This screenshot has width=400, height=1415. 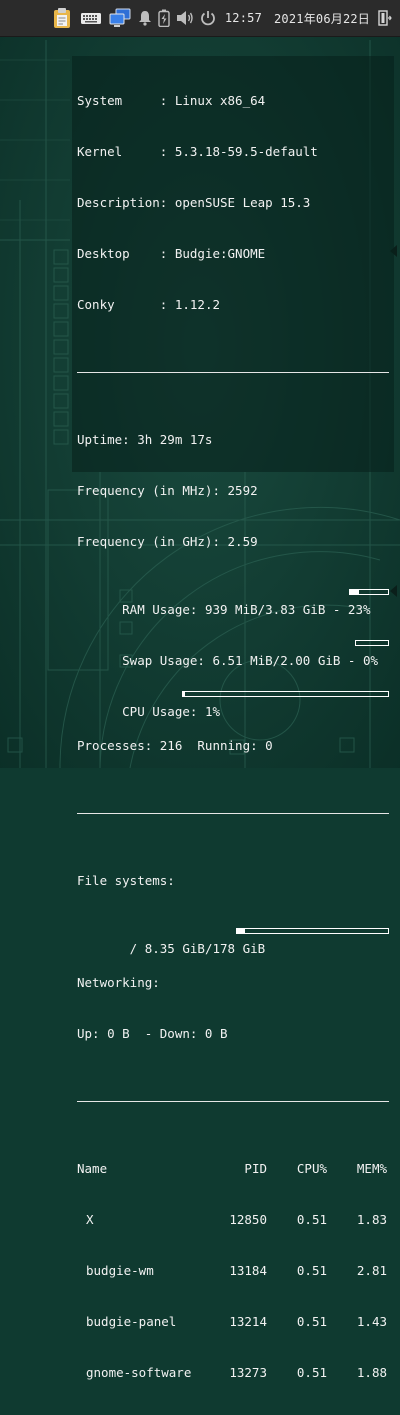 What do you see at coordinates (243, 18) in the screenshot?
I see `clock-time: 12:57` at bounding box center [243, 18].